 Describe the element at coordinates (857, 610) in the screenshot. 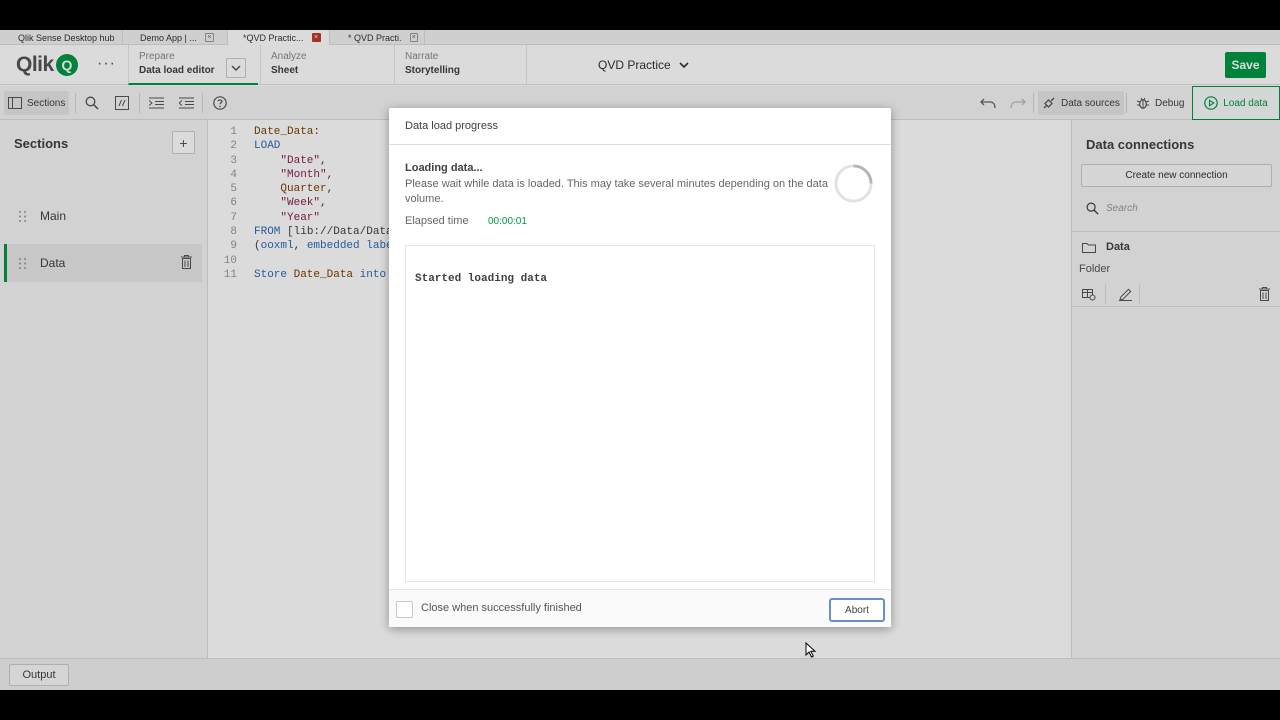

I see `abort-button: Abort` at that location.